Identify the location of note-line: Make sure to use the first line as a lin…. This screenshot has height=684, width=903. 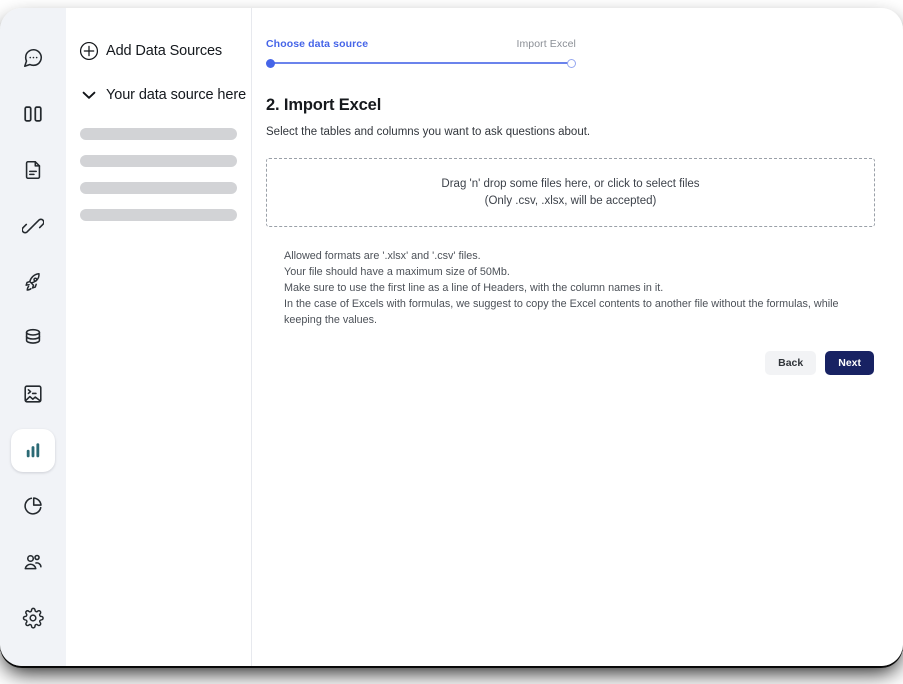
(474, 287).